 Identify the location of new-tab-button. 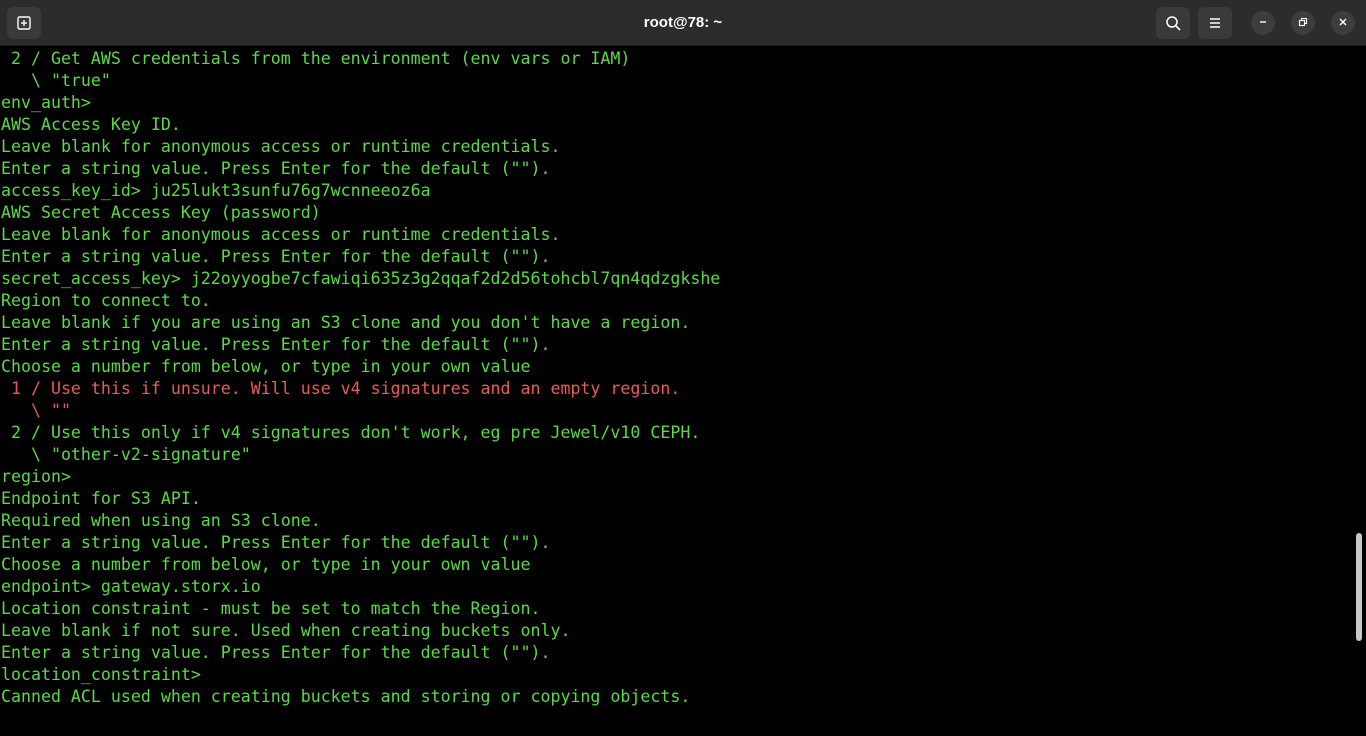
(24, 23).